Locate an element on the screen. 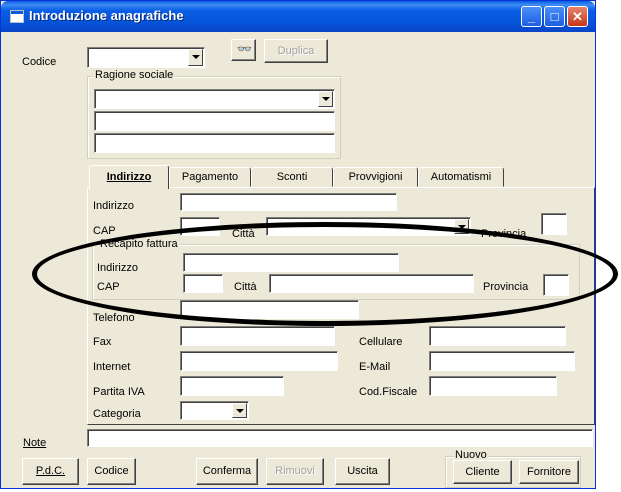 This screenshot has width=621, height=492. uscita-label: Uscita is located at coordinates (362, 471).